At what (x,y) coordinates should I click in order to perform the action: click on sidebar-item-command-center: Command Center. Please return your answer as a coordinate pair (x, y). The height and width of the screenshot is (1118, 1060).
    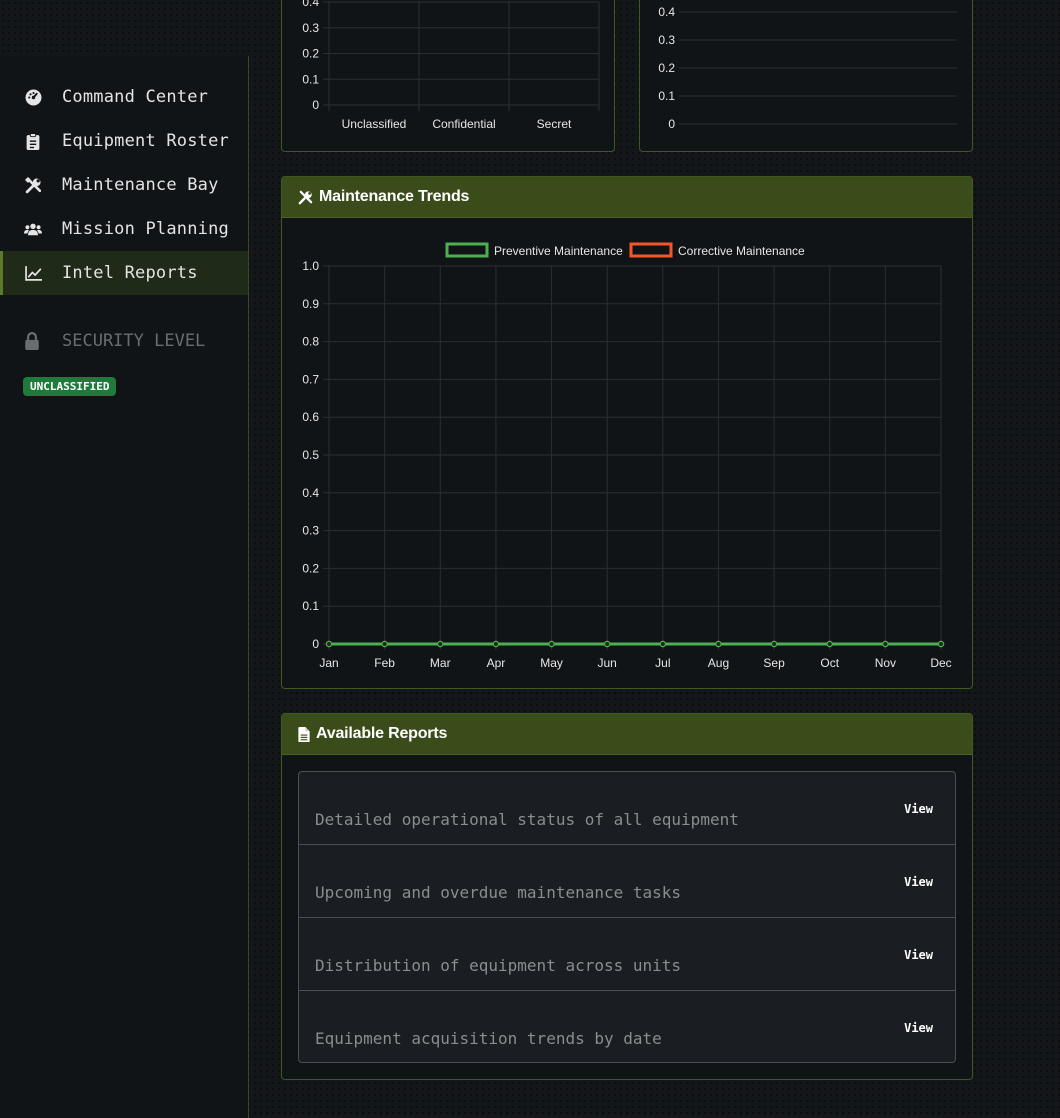
    Looking at the image, I should click on (124, 97).